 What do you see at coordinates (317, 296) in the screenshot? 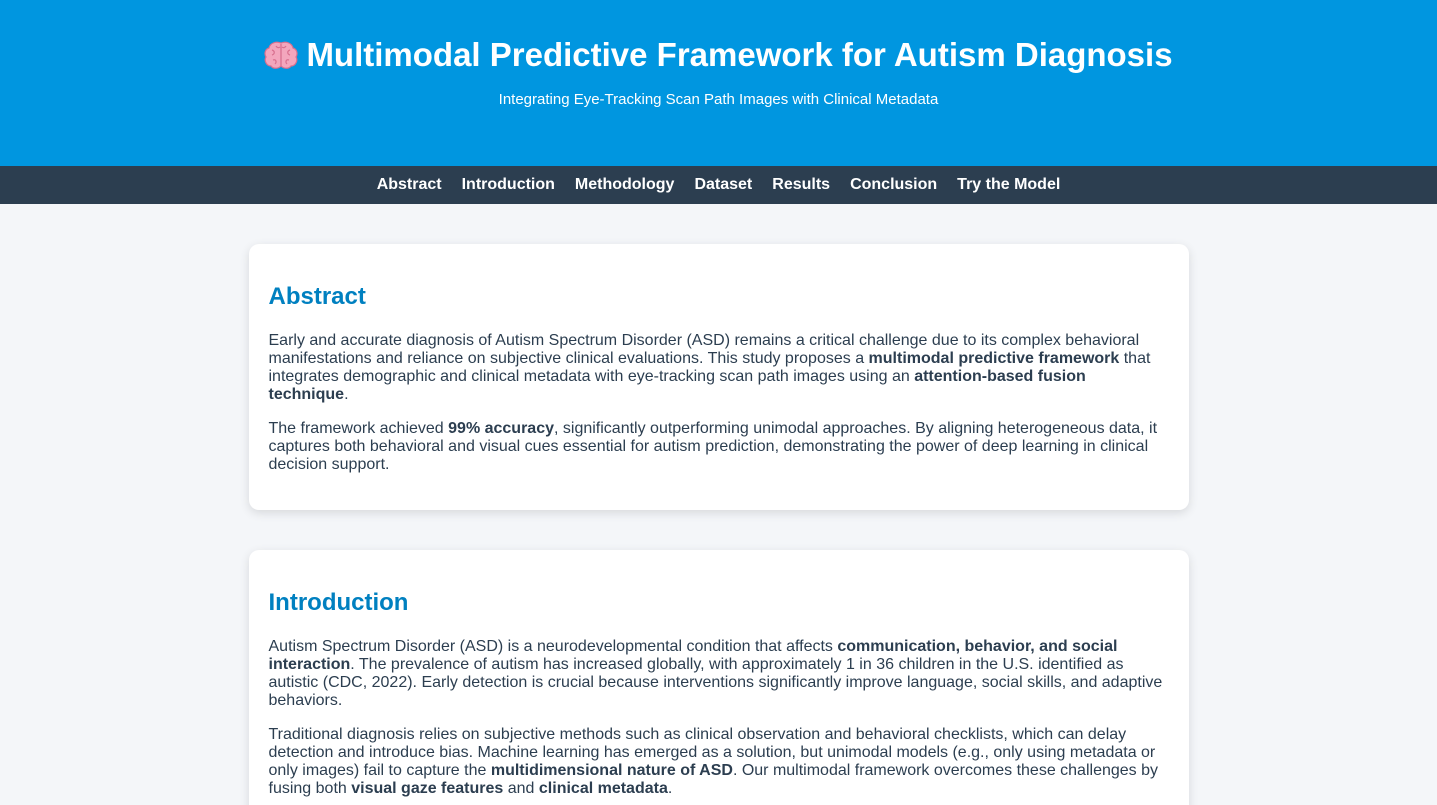
I see `abstract-heading: Abstract` at bounding box center [317, 296].